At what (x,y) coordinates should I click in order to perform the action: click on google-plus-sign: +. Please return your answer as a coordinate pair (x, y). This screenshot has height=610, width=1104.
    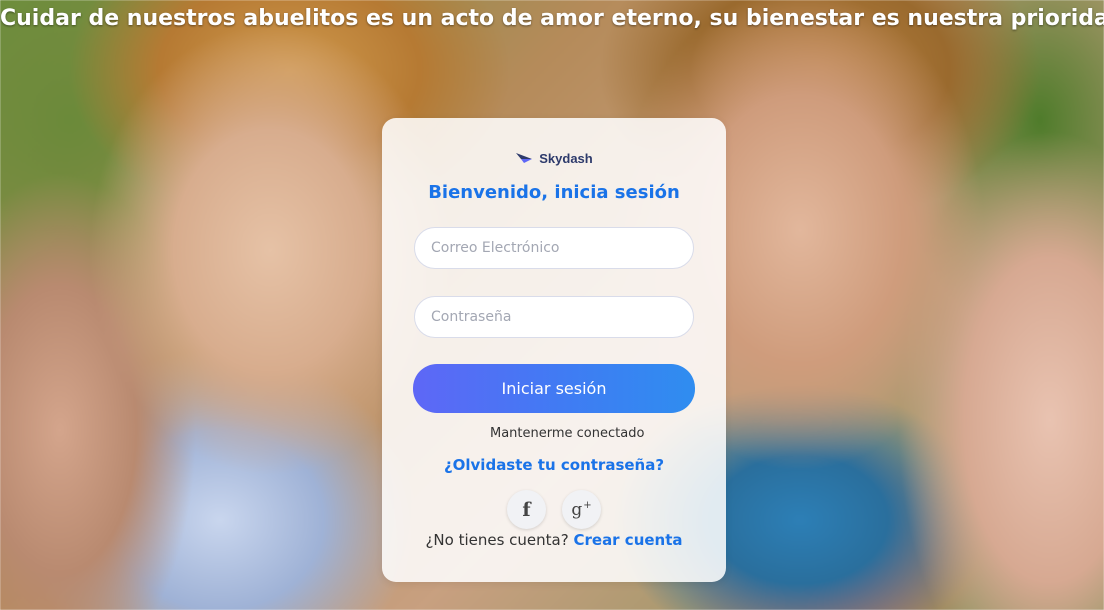
    Looking at the image, I should click on (587, 505).